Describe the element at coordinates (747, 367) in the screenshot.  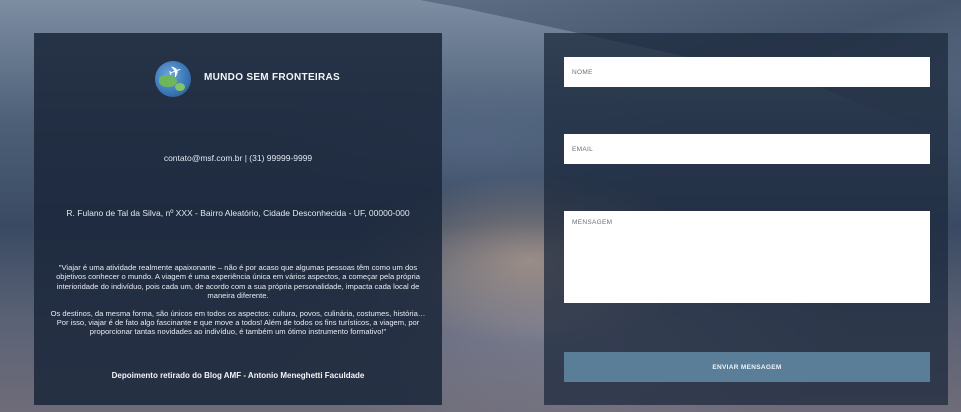
I see `send-message-button: ENVIAR MENSAGEM` at that location.